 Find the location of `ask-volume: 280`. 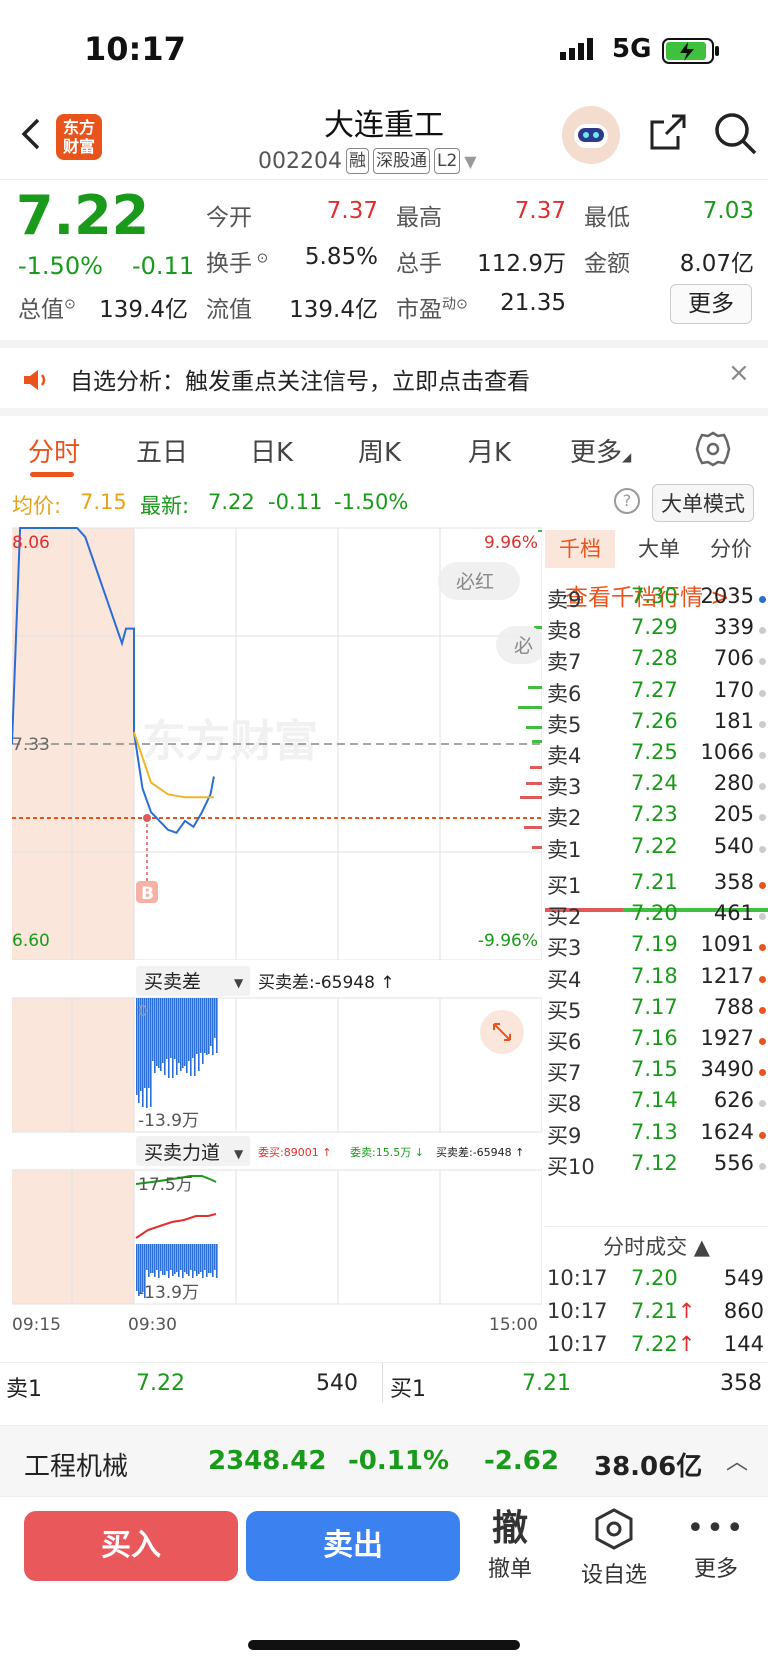

ask-volume: 280 is located at coordinates (733, 783).